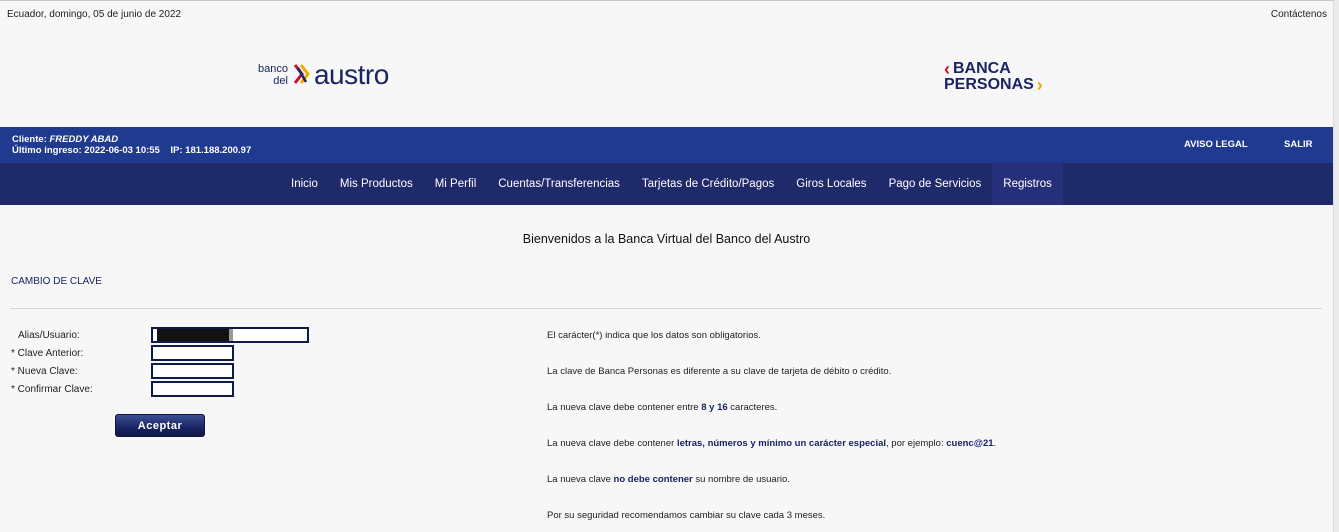  What do you see at coordinates (376, 184) in the screenshot?
I see `nav-mis-productos: Mis Productos` at bounding box center [376, 184].